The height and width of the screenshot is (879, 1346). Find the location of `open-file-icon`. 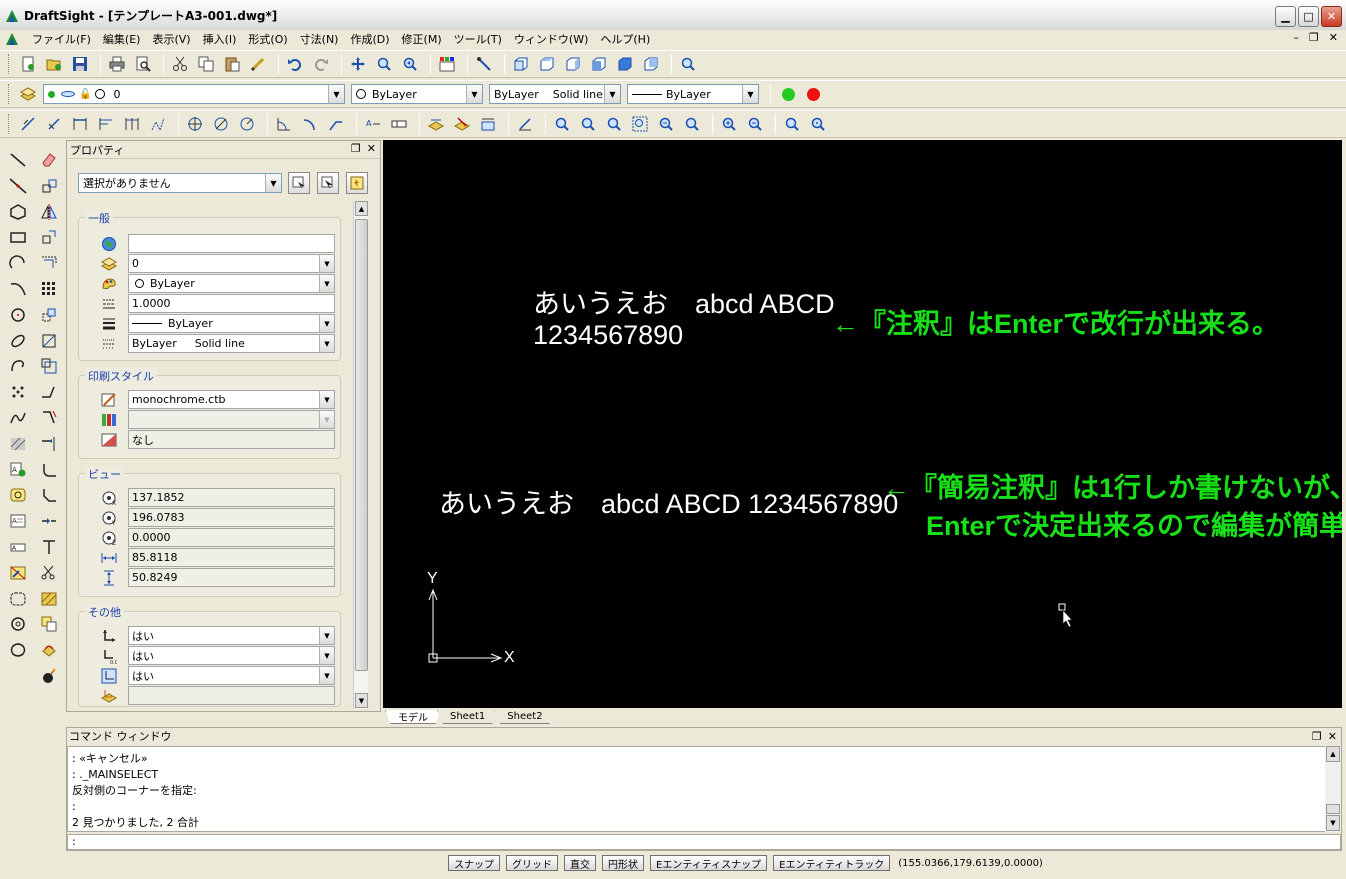

open-file-icon is located at coordinates (54, 64).